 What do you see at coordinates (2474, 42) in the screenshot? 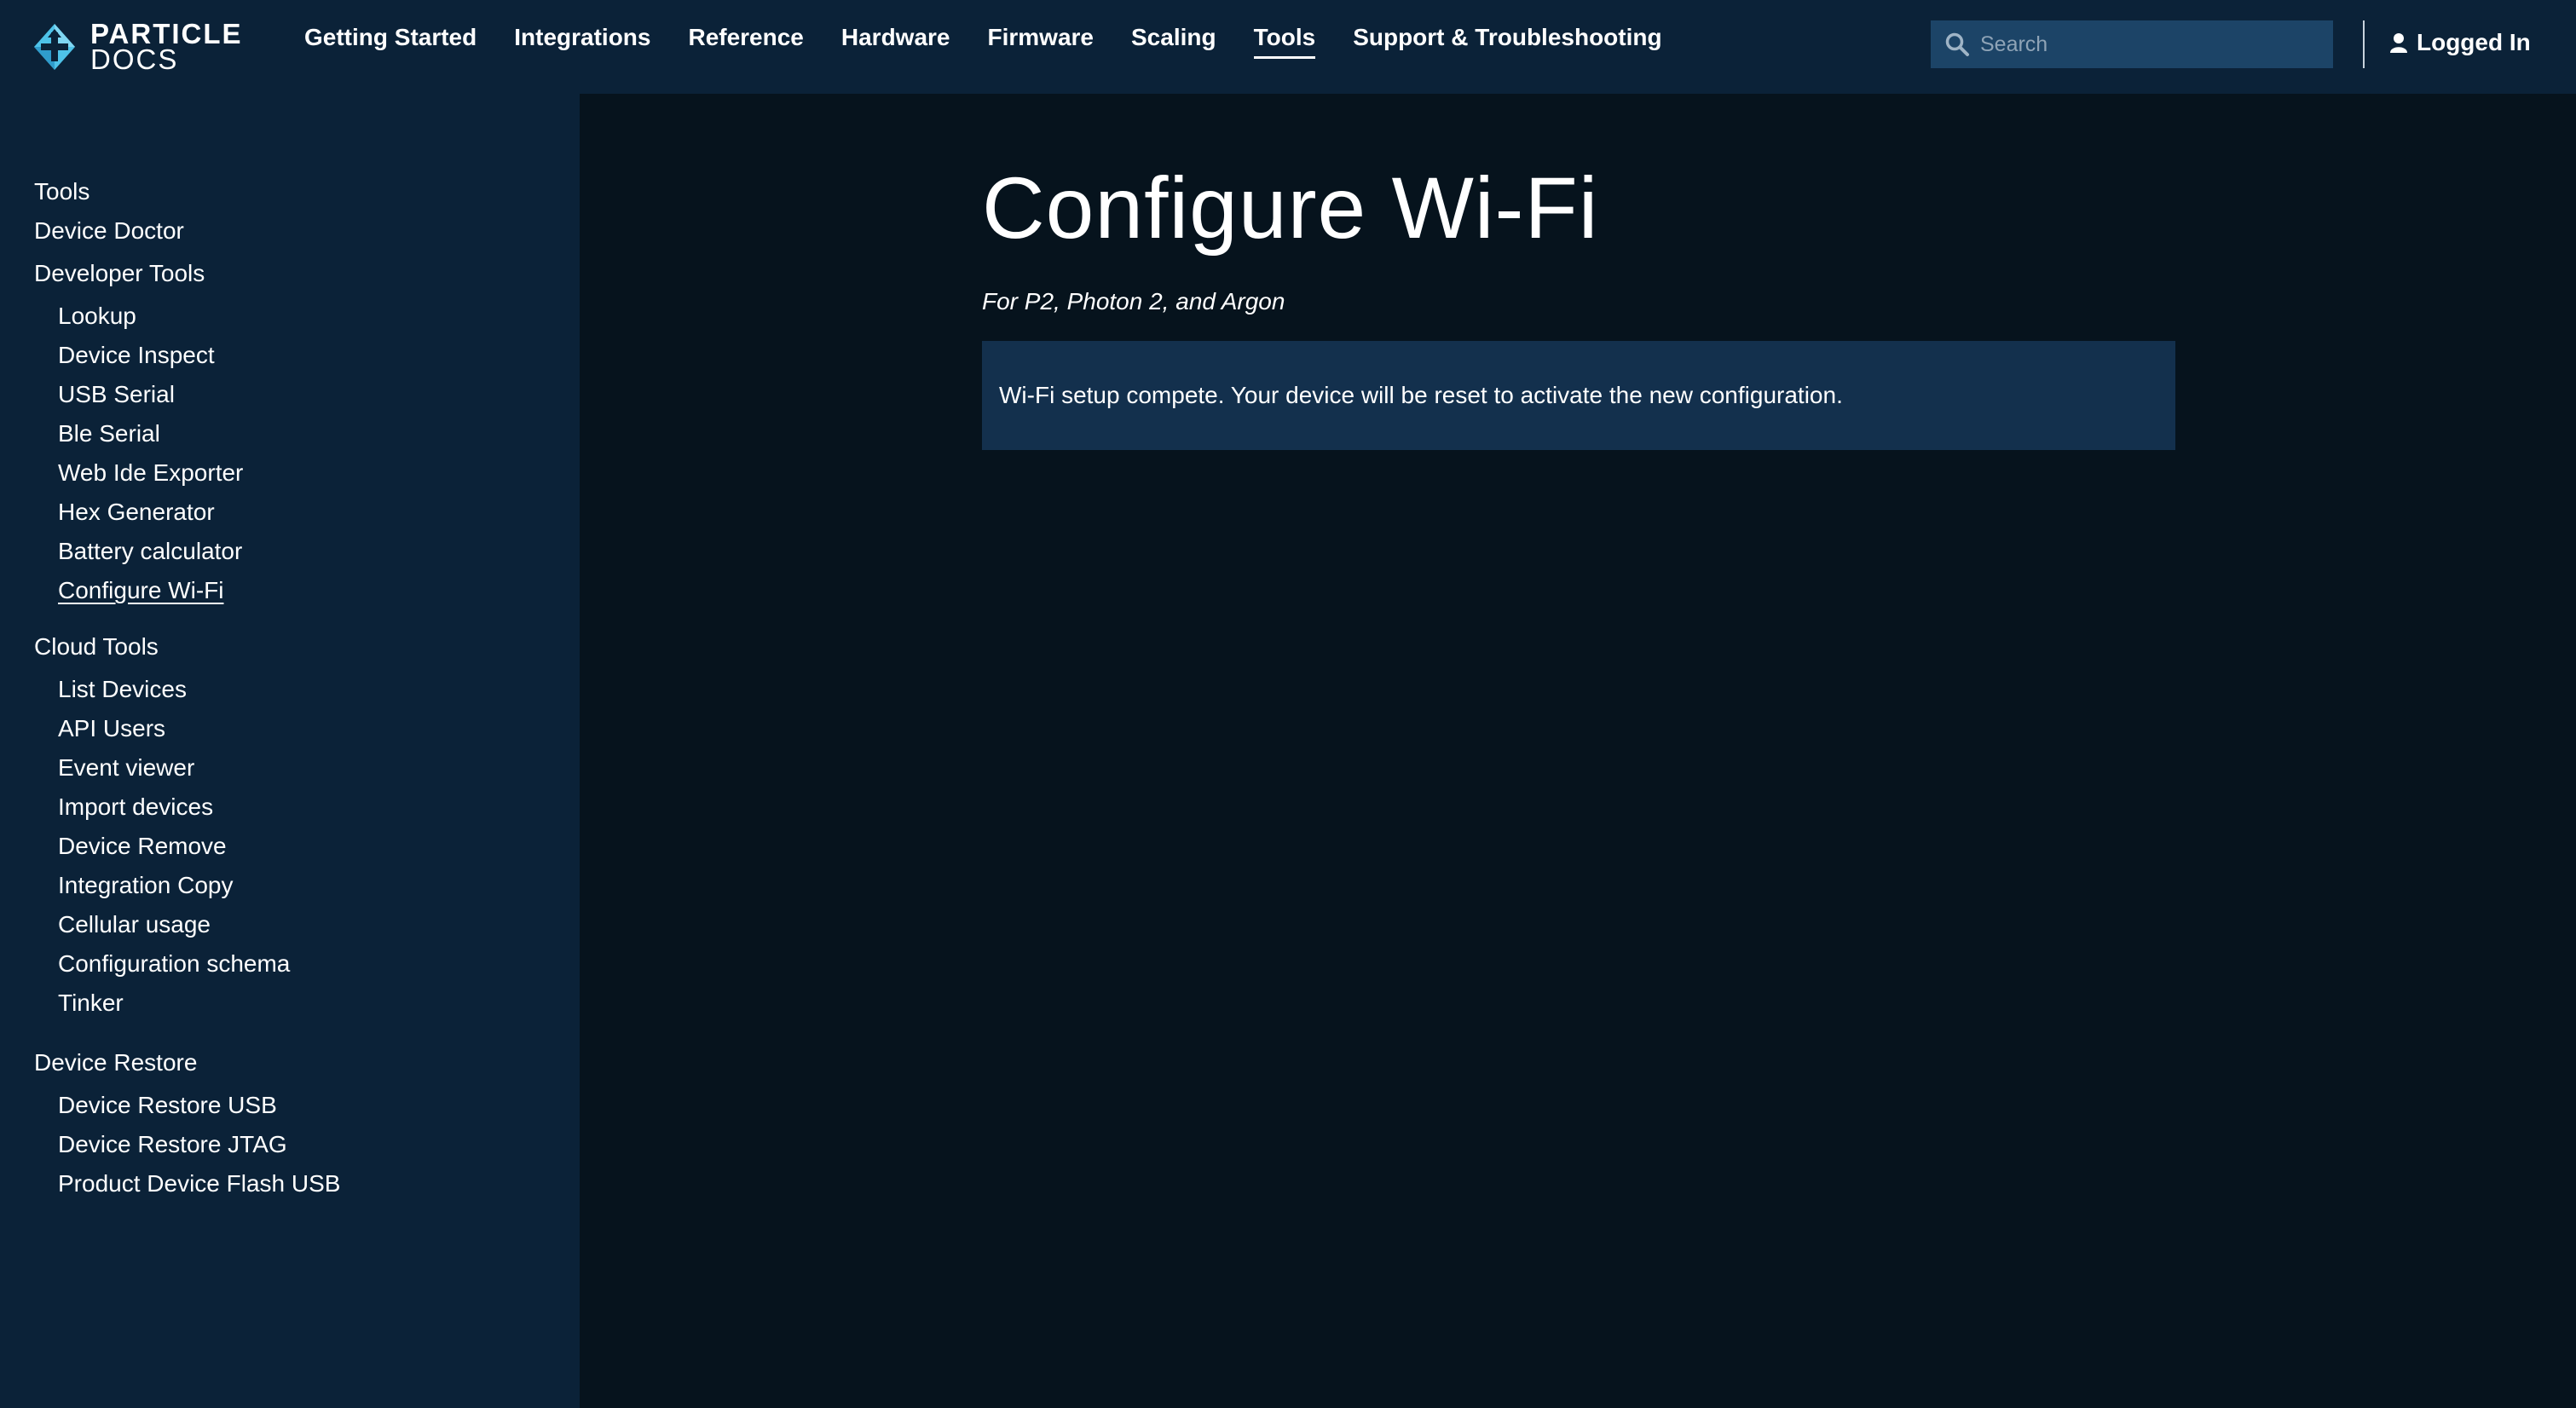
I see `user-label: Logged In` at bounding box center [2474, 42].